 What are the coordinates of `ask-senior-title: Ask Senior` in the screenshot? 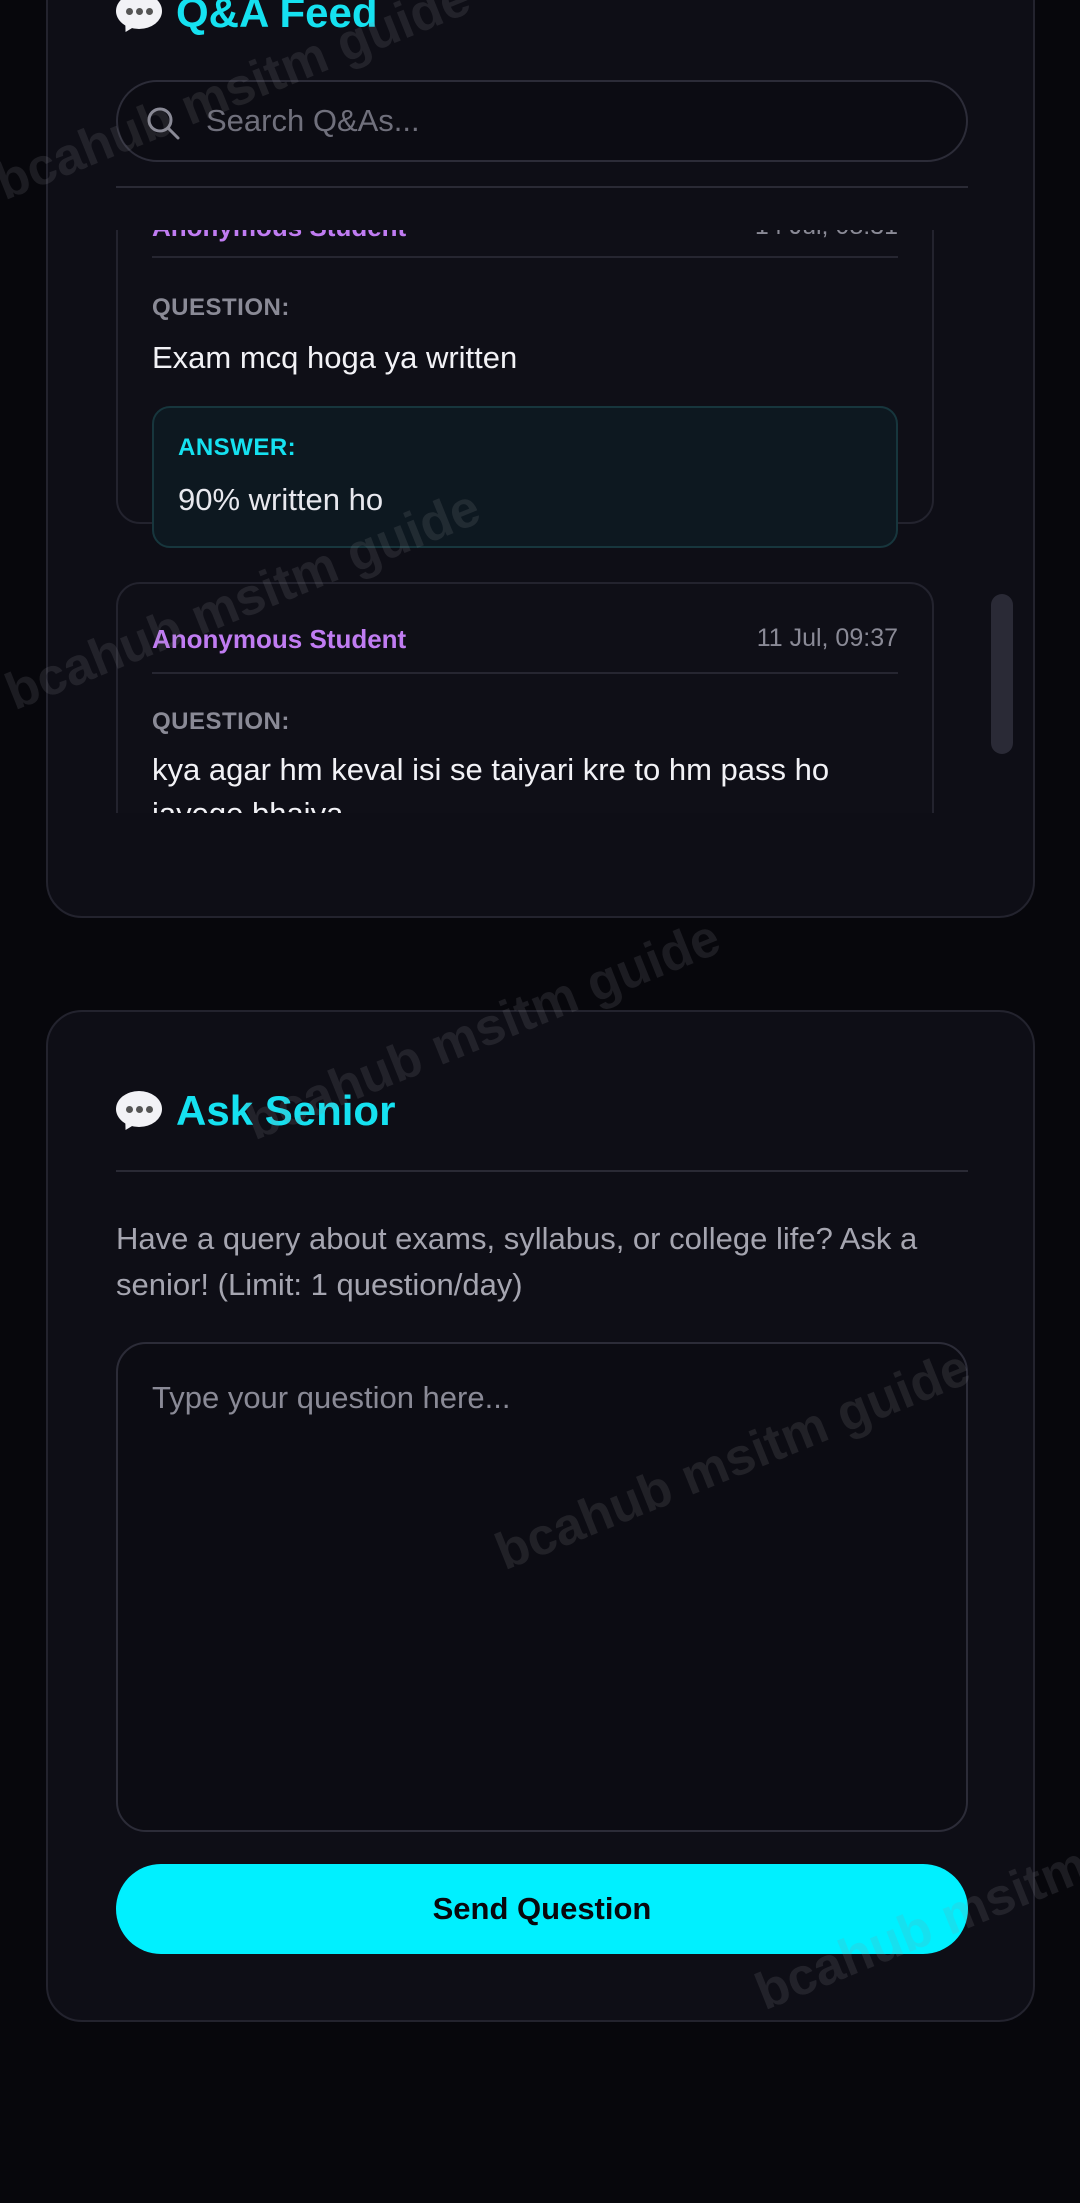 It's located at (256, 1110).